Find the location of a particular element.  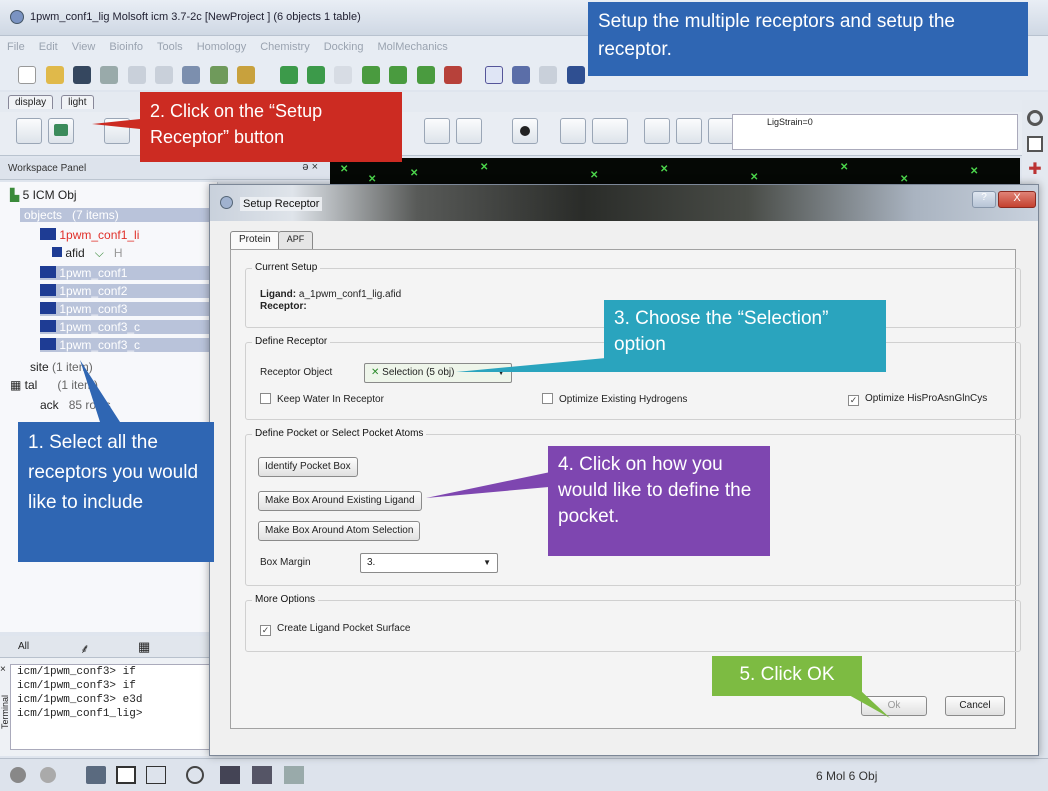

keep-water-checkbox: Keep Water In Receptor is located at coordinates (322, 399).